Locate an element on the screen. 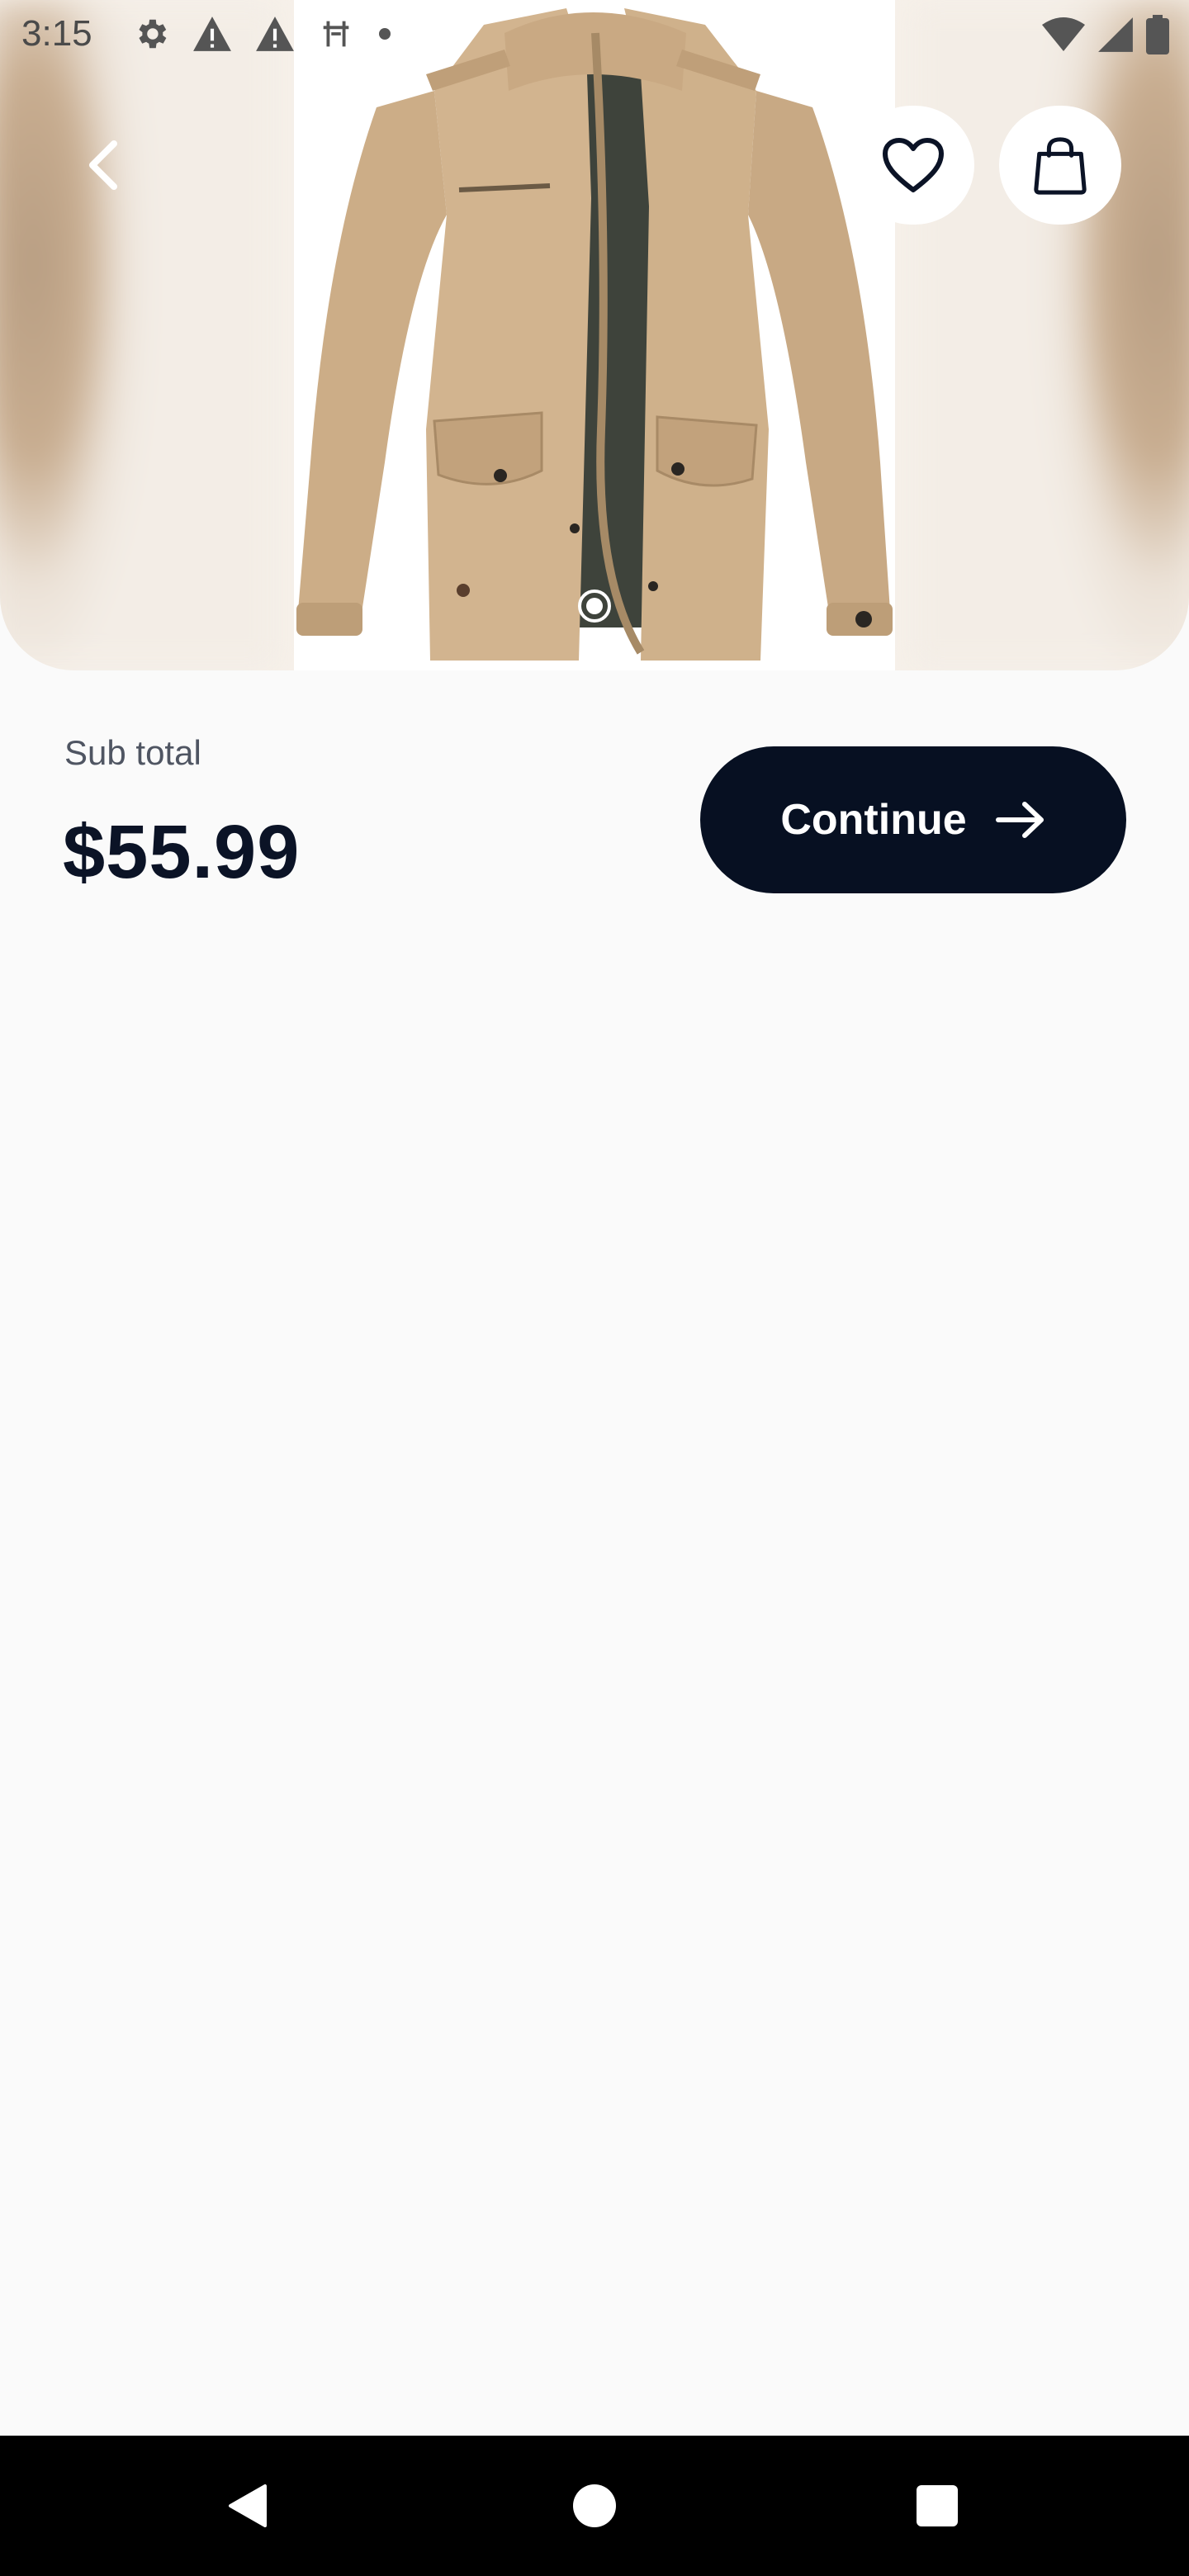  nav-back-button is located at coordinates (248, 2506).